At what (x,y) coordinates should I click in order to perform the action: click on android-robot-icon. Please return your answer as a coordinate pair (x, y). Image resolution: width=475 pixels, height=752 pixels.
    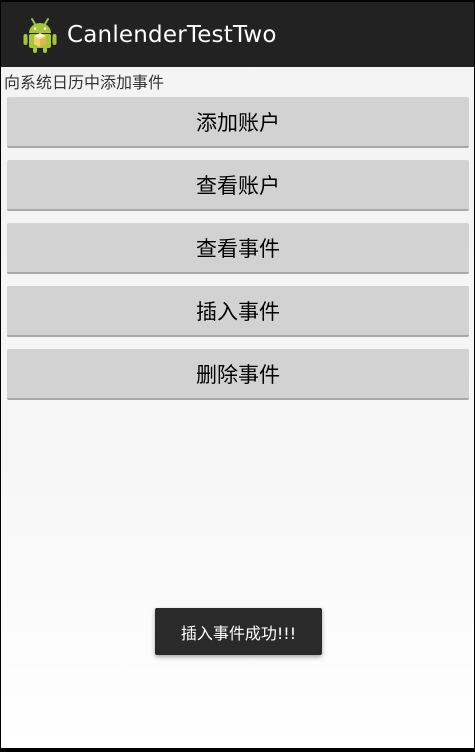
    Looking at the image, I should click on (40, 35).